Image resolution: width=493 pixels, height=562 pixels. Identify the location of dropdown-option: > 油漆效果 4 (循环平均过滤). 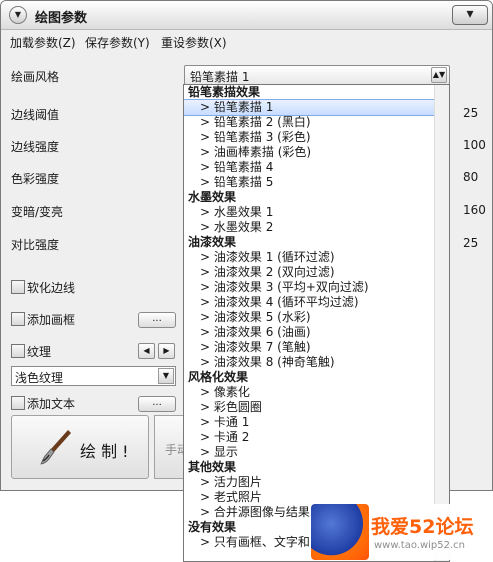
(316, 302).